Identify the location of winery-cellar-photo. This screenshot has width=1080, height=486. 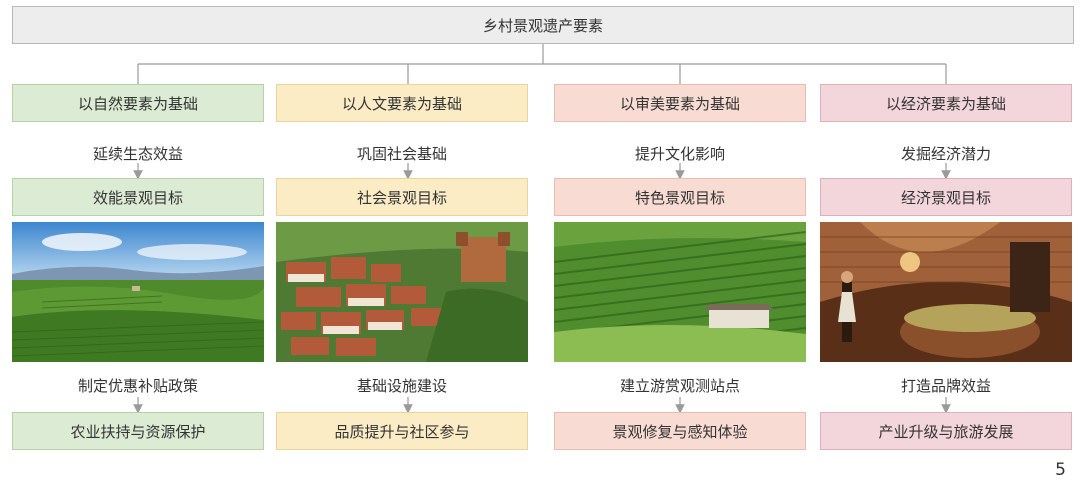
(946, 292).